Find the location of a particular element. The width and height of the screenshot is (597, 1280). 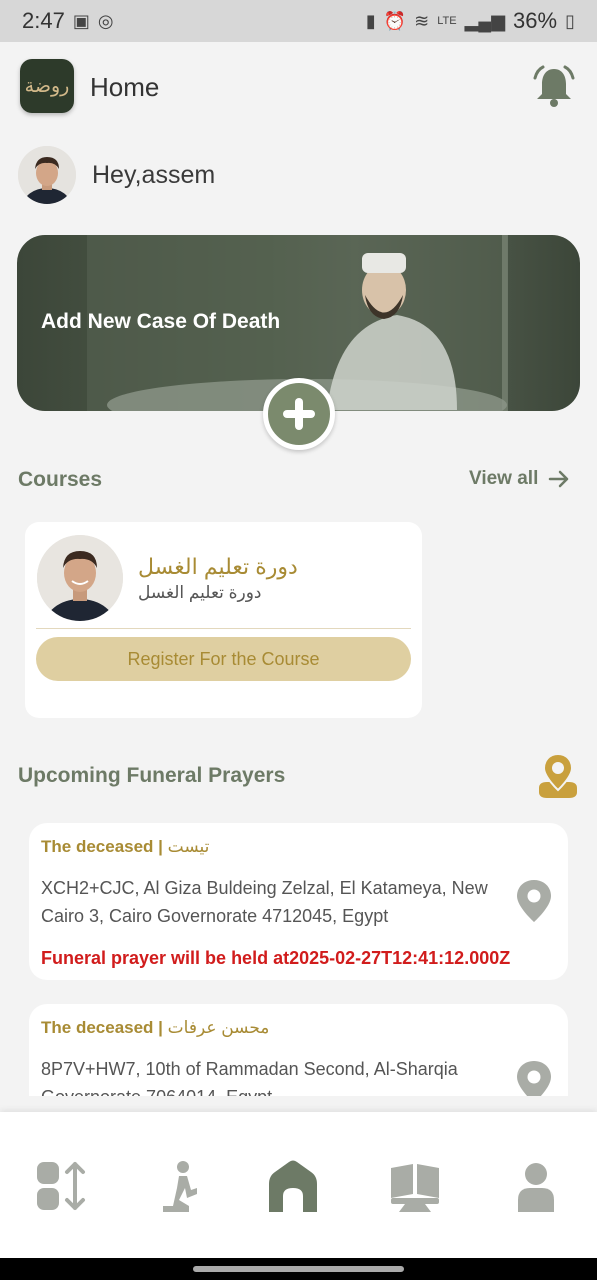

plus-icon is located at coordinates (299, 414).